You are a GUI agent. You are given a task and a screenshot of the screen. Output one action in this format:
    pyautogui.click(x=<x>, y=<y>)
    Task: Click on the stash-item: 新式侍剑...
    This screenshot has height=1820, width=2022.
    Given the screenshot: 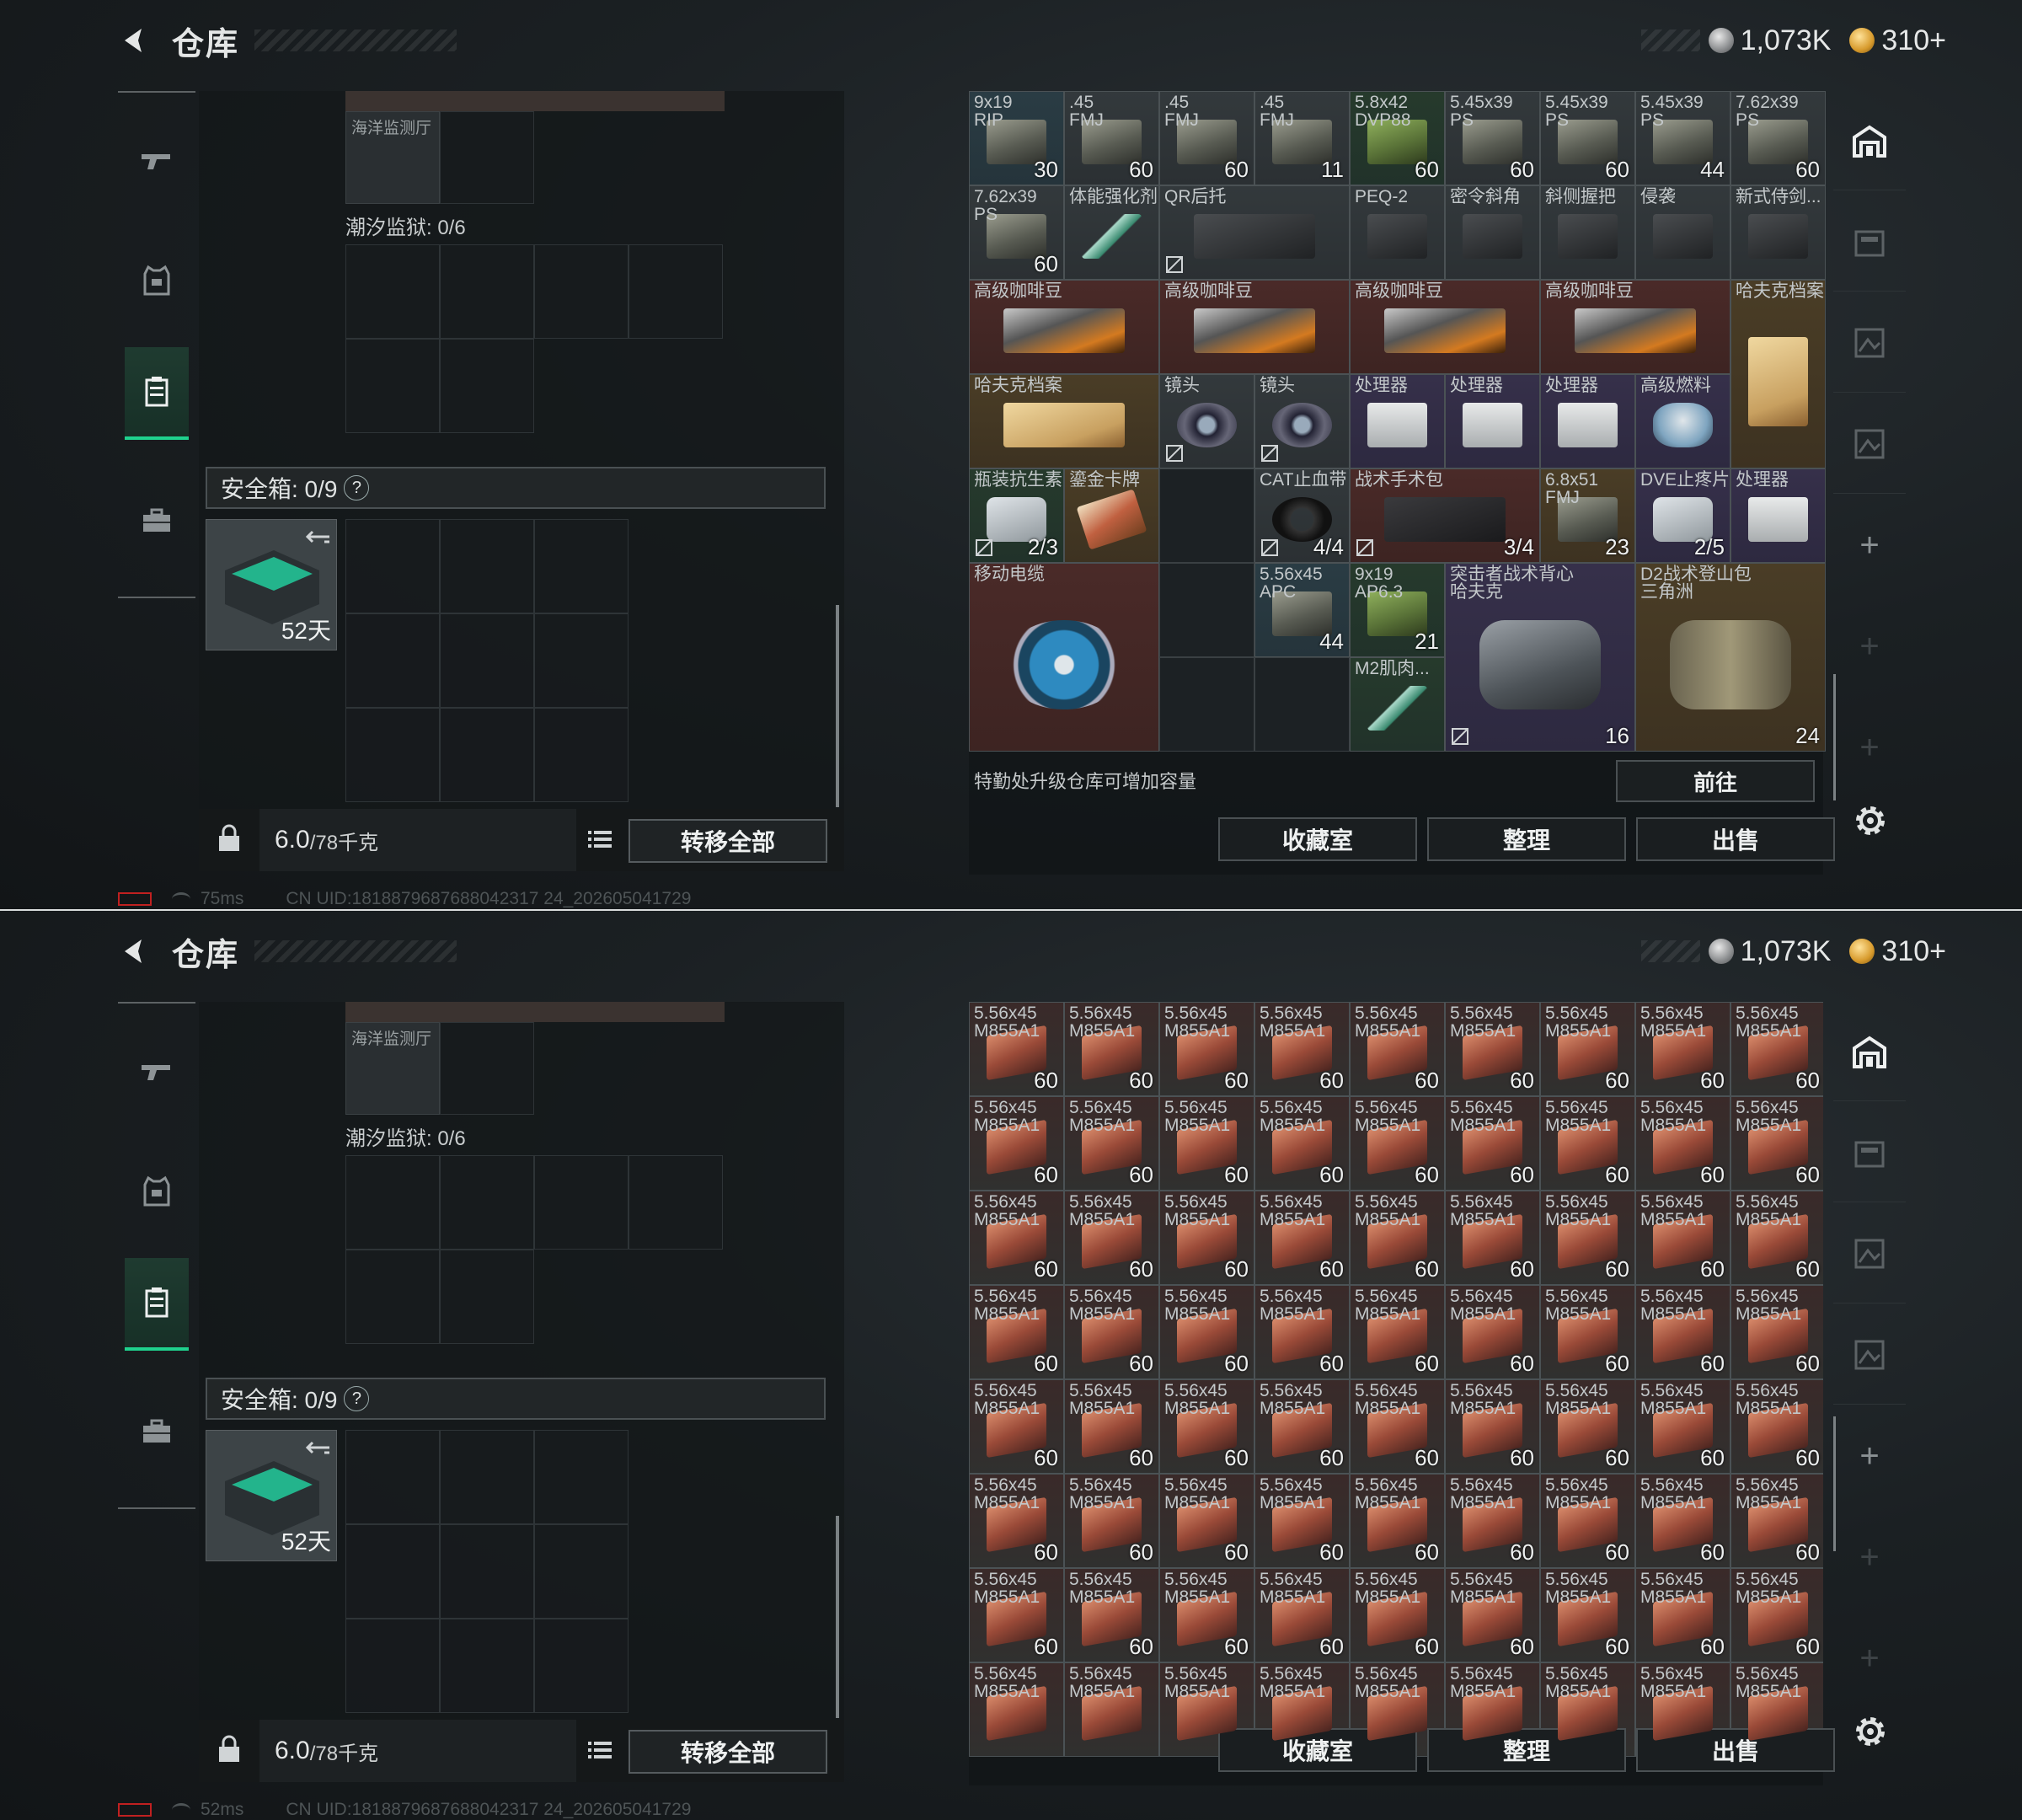 What is the action you would take?
    pyautogui.click(x=1778, y=232)
    